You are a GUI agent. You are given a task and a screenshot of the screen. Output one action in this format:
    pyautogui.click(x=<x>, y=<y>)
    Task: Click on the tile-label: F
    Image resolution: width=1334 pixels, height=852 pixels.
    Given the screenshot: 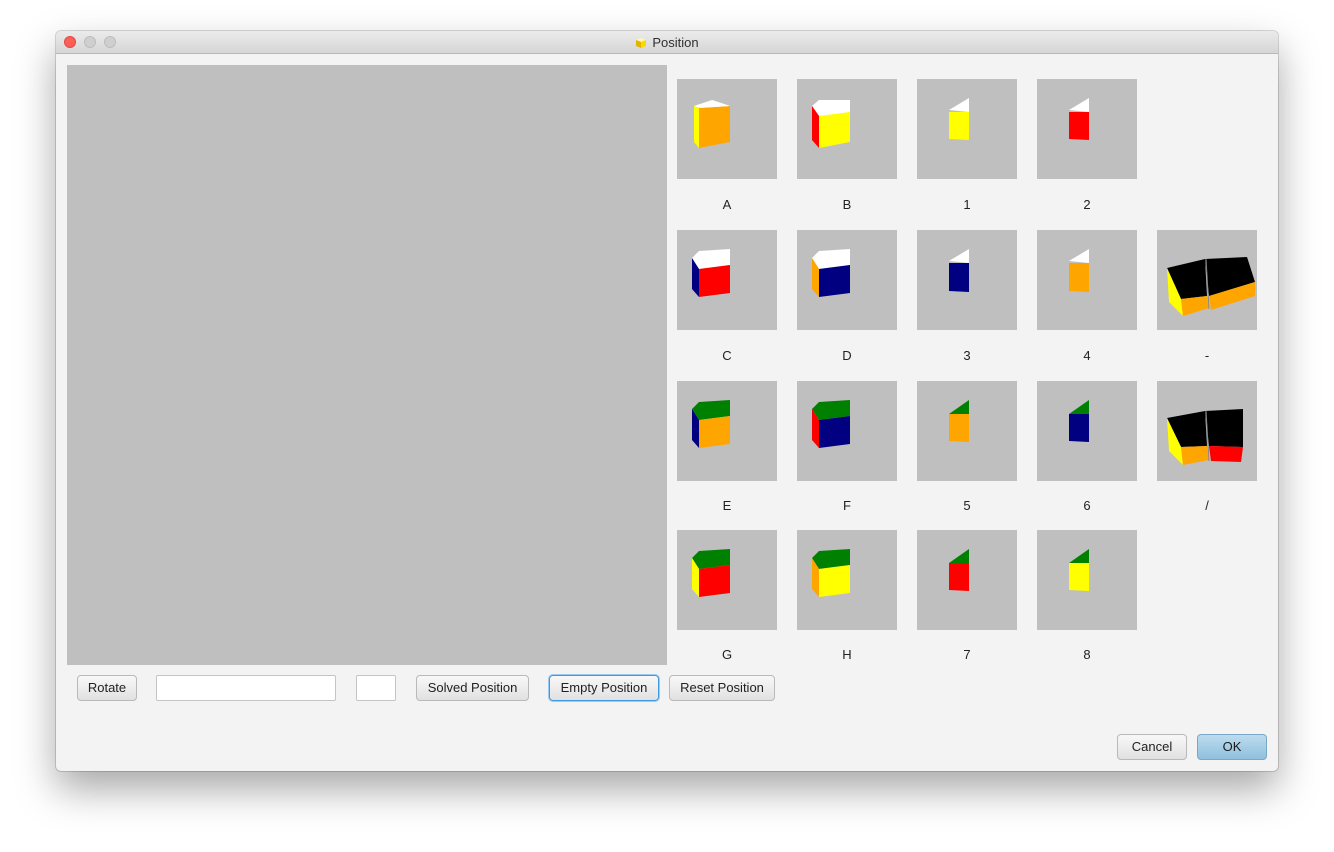 What is the action you would take?
    pyautogui.click(x=847, y=505)
    